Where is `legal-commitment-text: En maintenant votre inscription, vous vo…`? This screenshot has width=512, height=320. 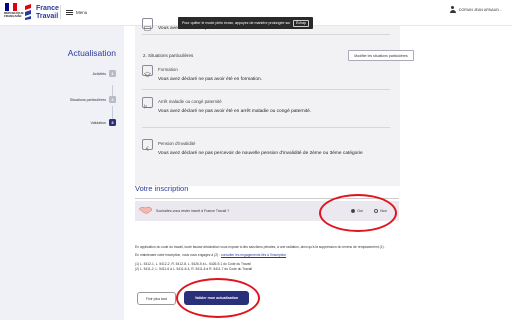
legal-commitment-text: En maintenant votre inscription, vous vo… is located at coordinates (178, 255).